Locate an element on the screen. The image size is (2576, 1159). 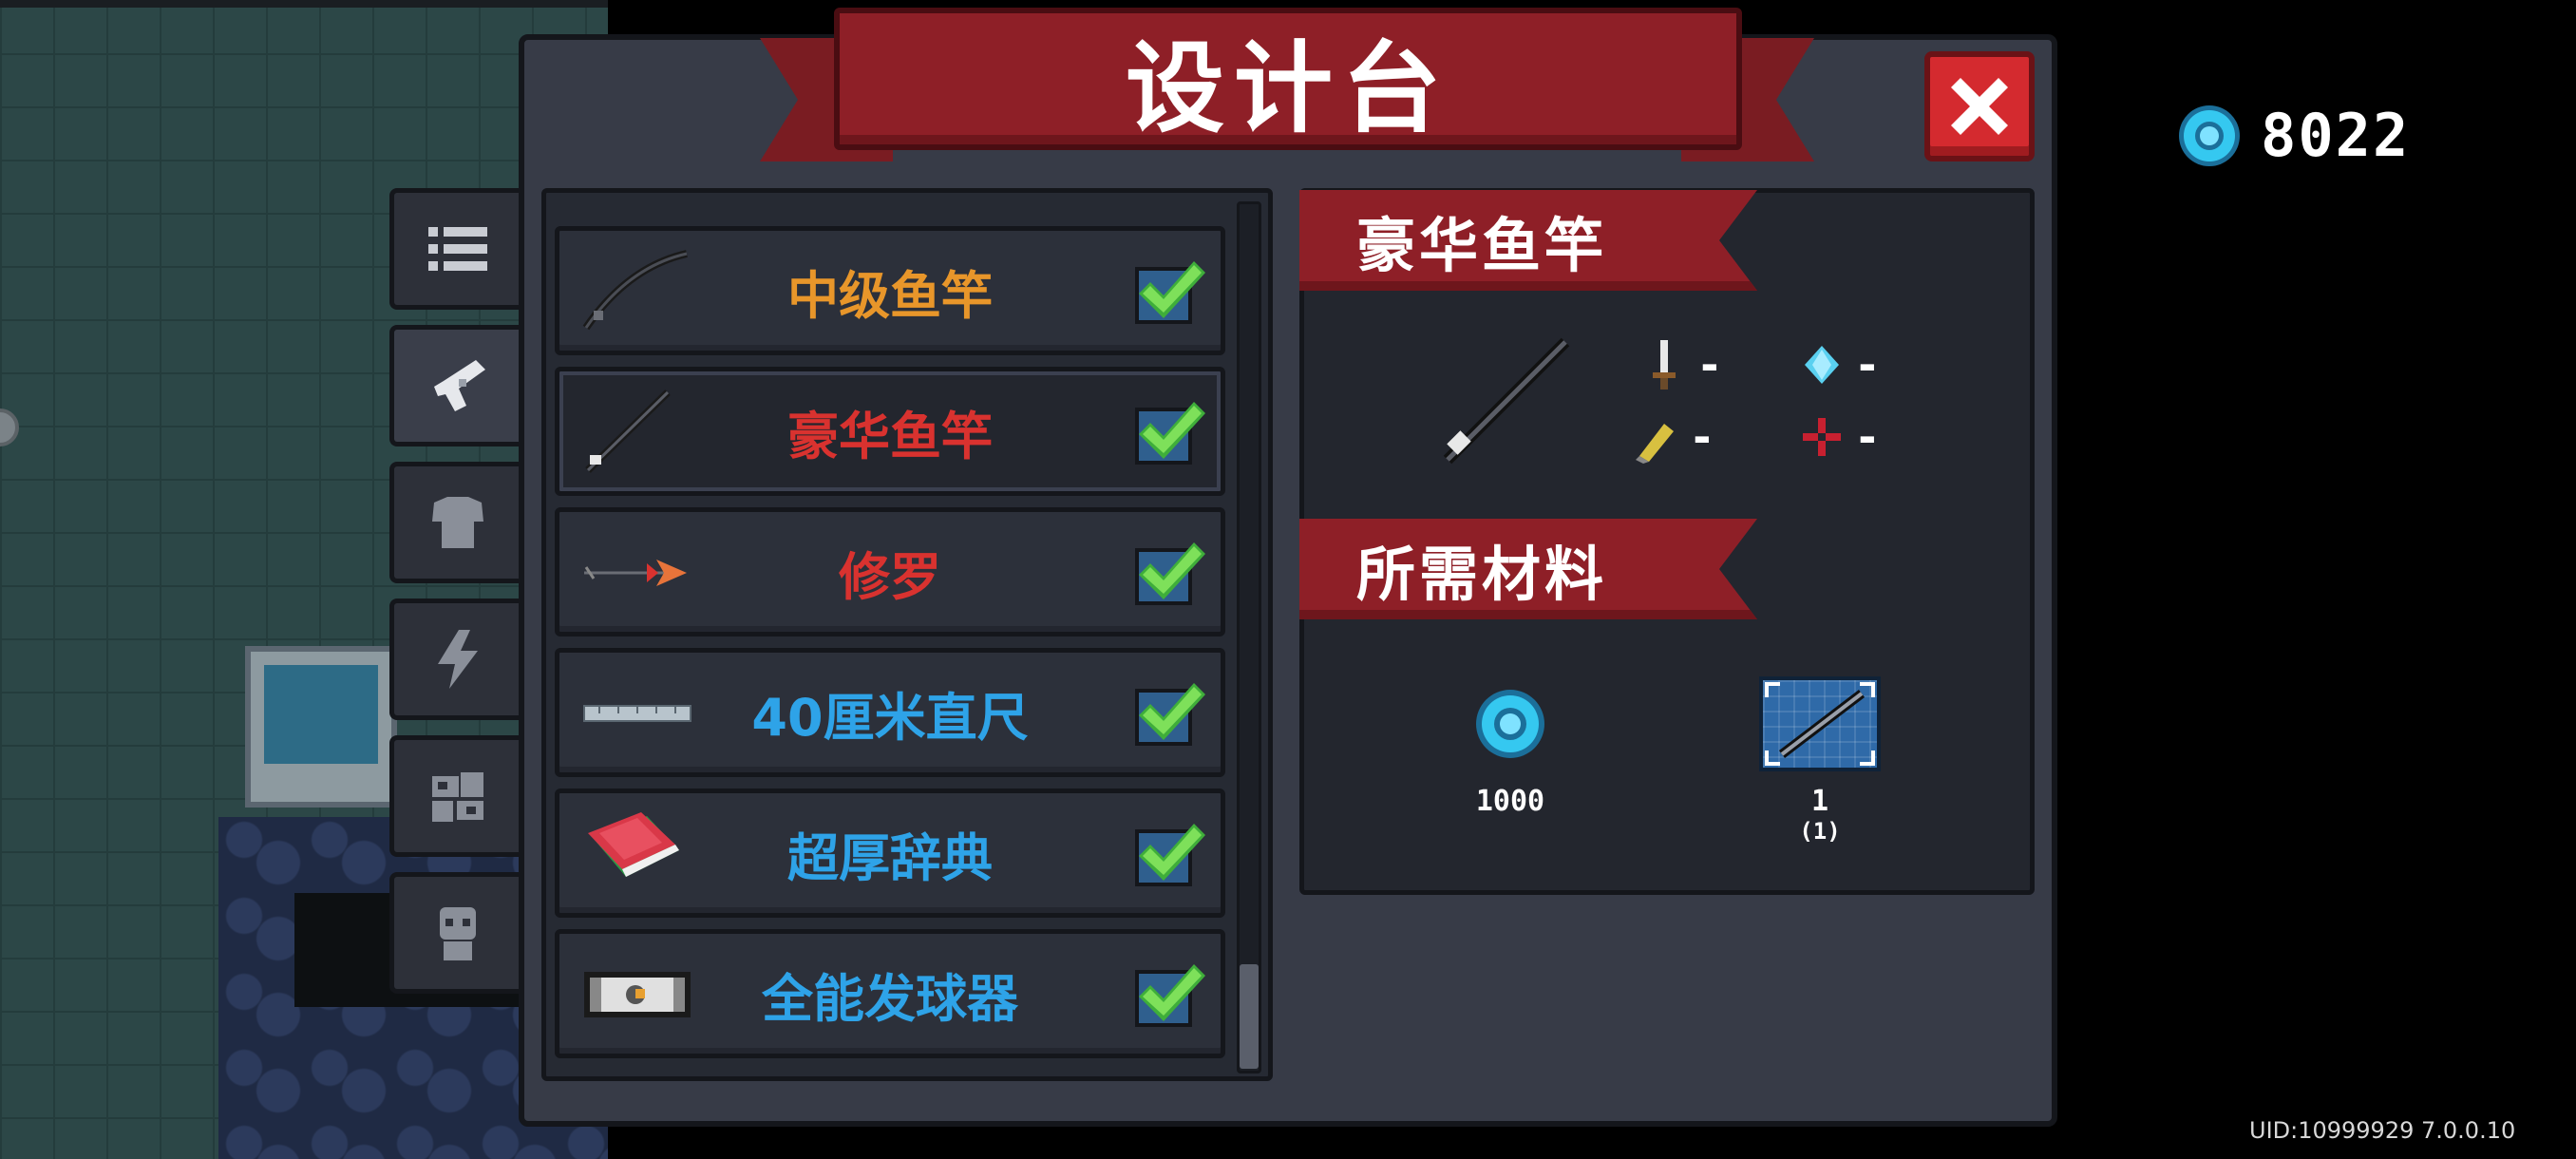
materials-ribbon: 所需材料 is located at coordinates (1528, 569).